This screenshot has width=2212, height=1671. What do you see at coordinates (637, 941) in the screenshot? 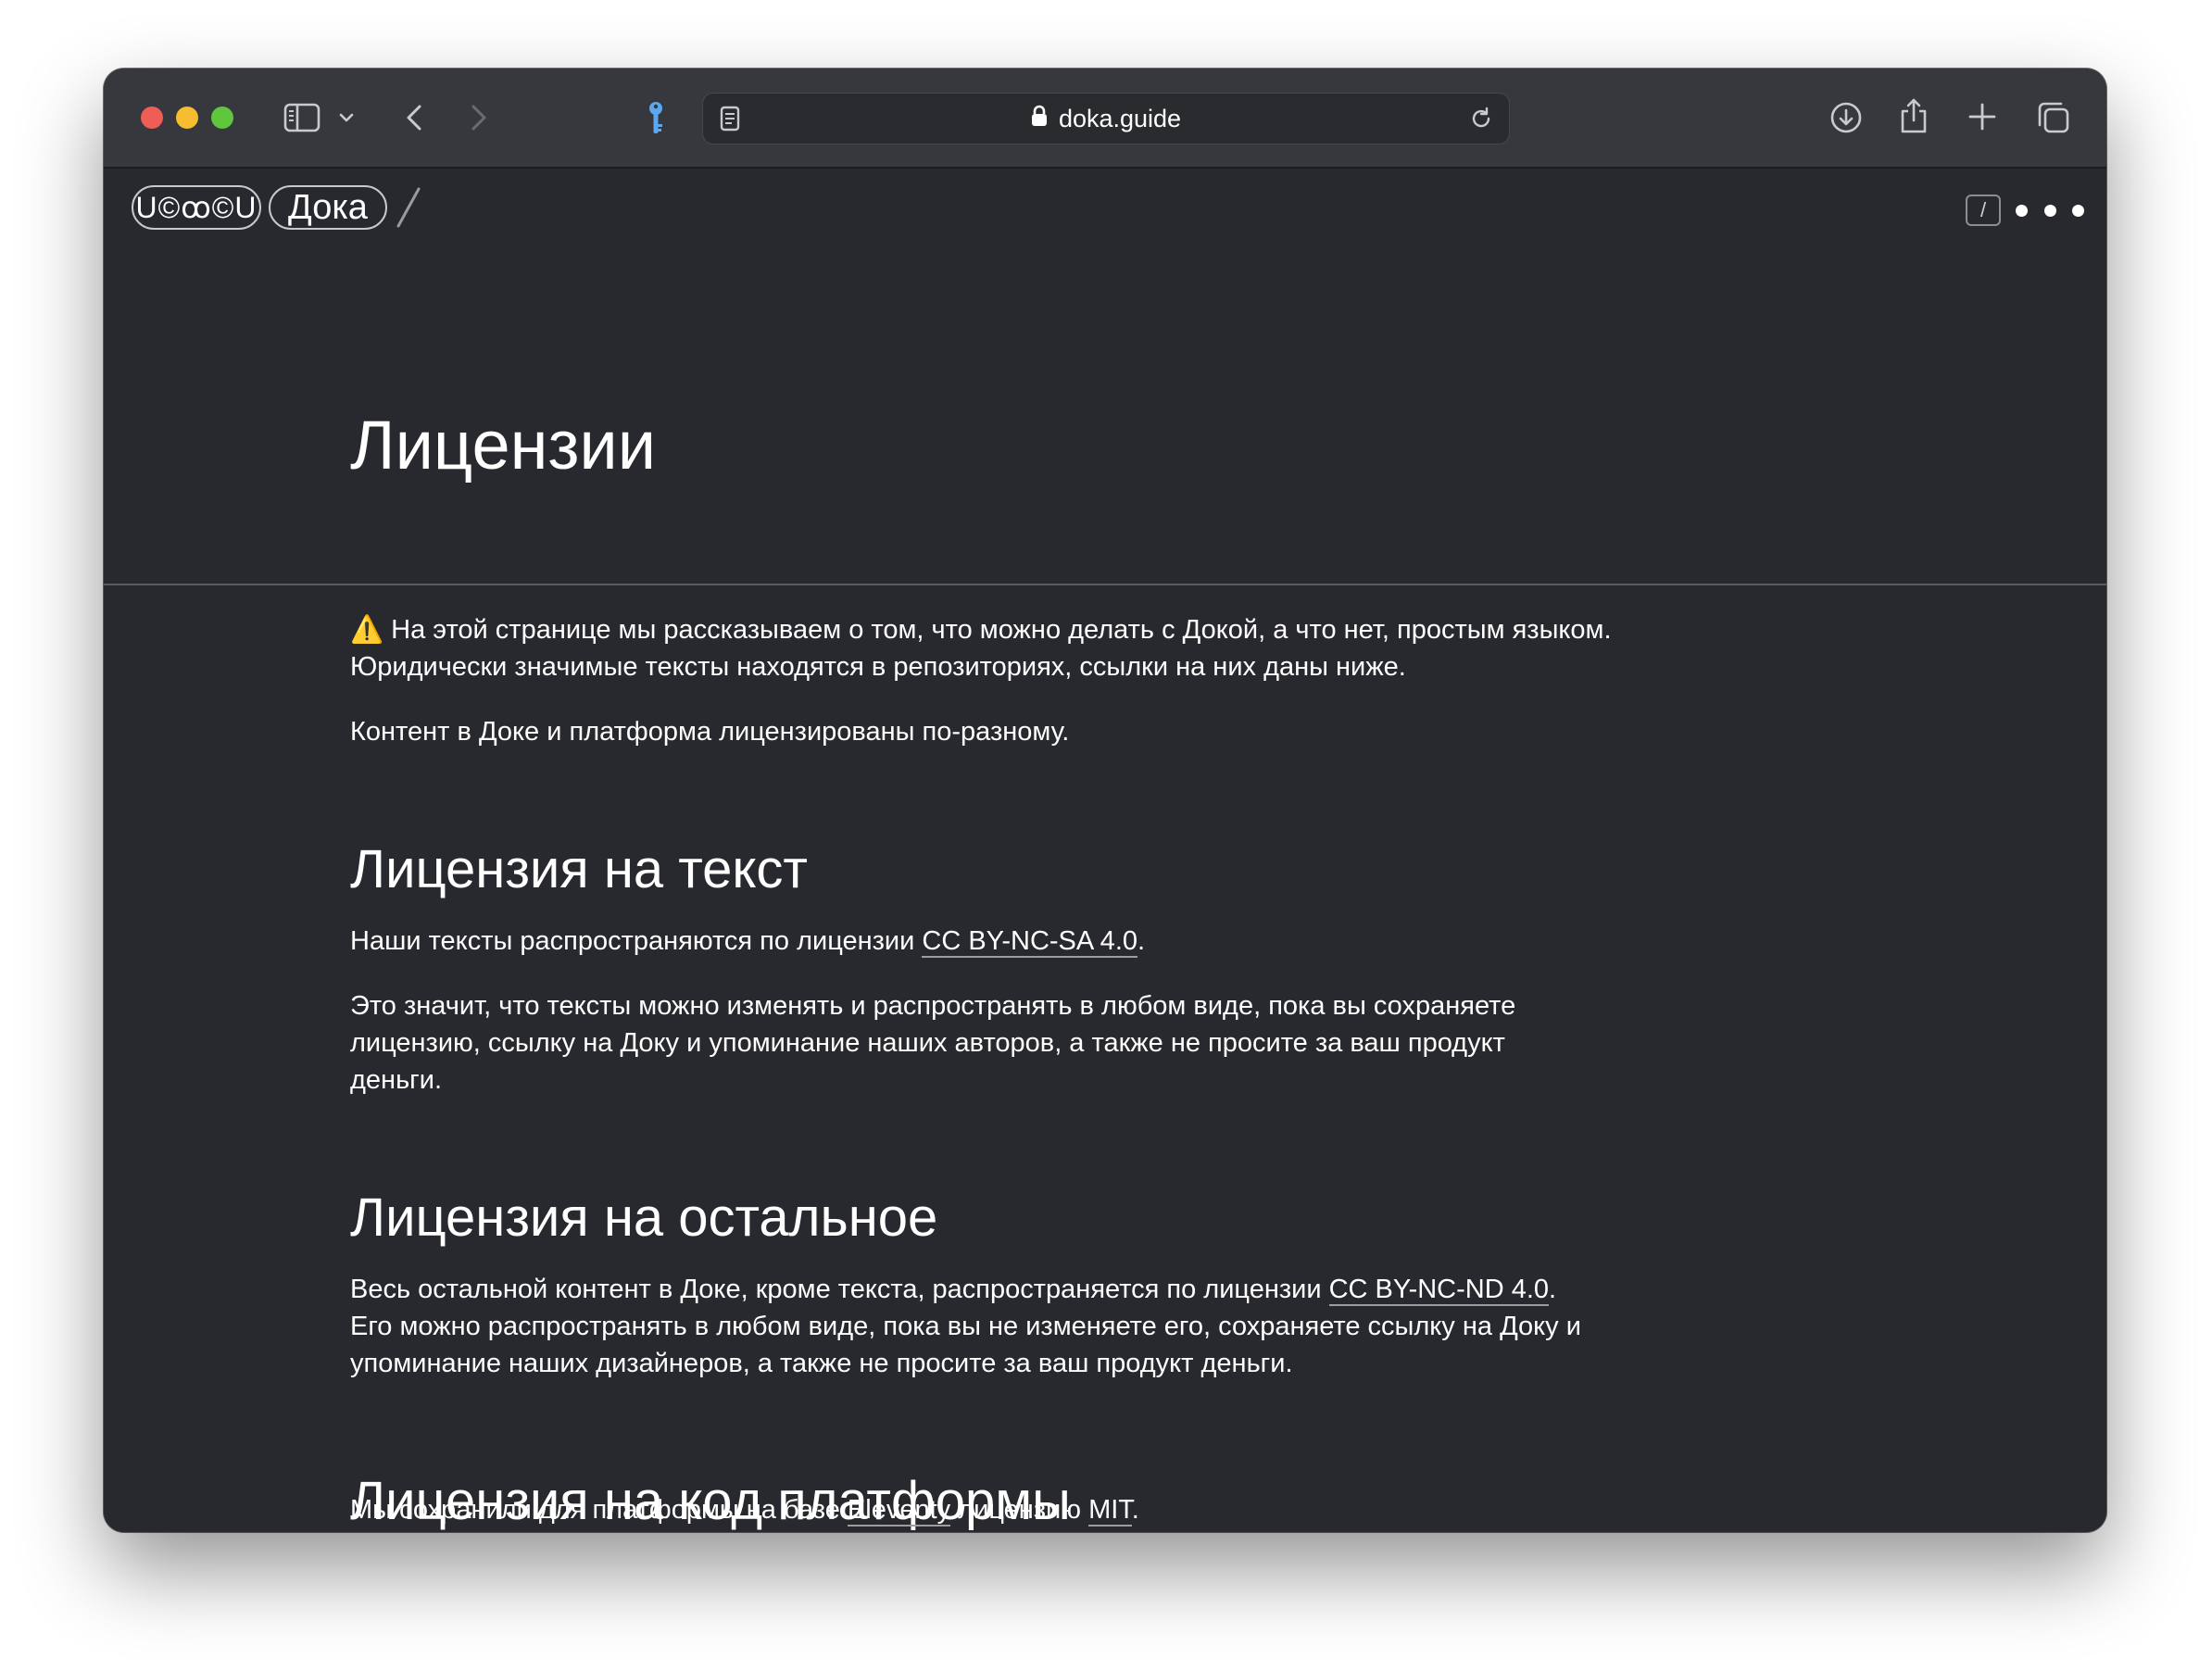
I see `text-license-text: Наши тексты распространяются по лицензии` at bounding box center [637, 941].